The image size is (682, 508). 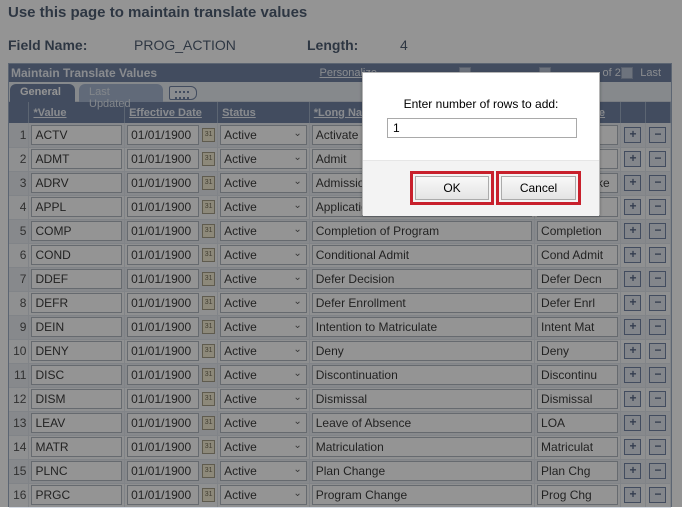 I want to click on ok-button-highlight: OK, so click(x=452, y=188).